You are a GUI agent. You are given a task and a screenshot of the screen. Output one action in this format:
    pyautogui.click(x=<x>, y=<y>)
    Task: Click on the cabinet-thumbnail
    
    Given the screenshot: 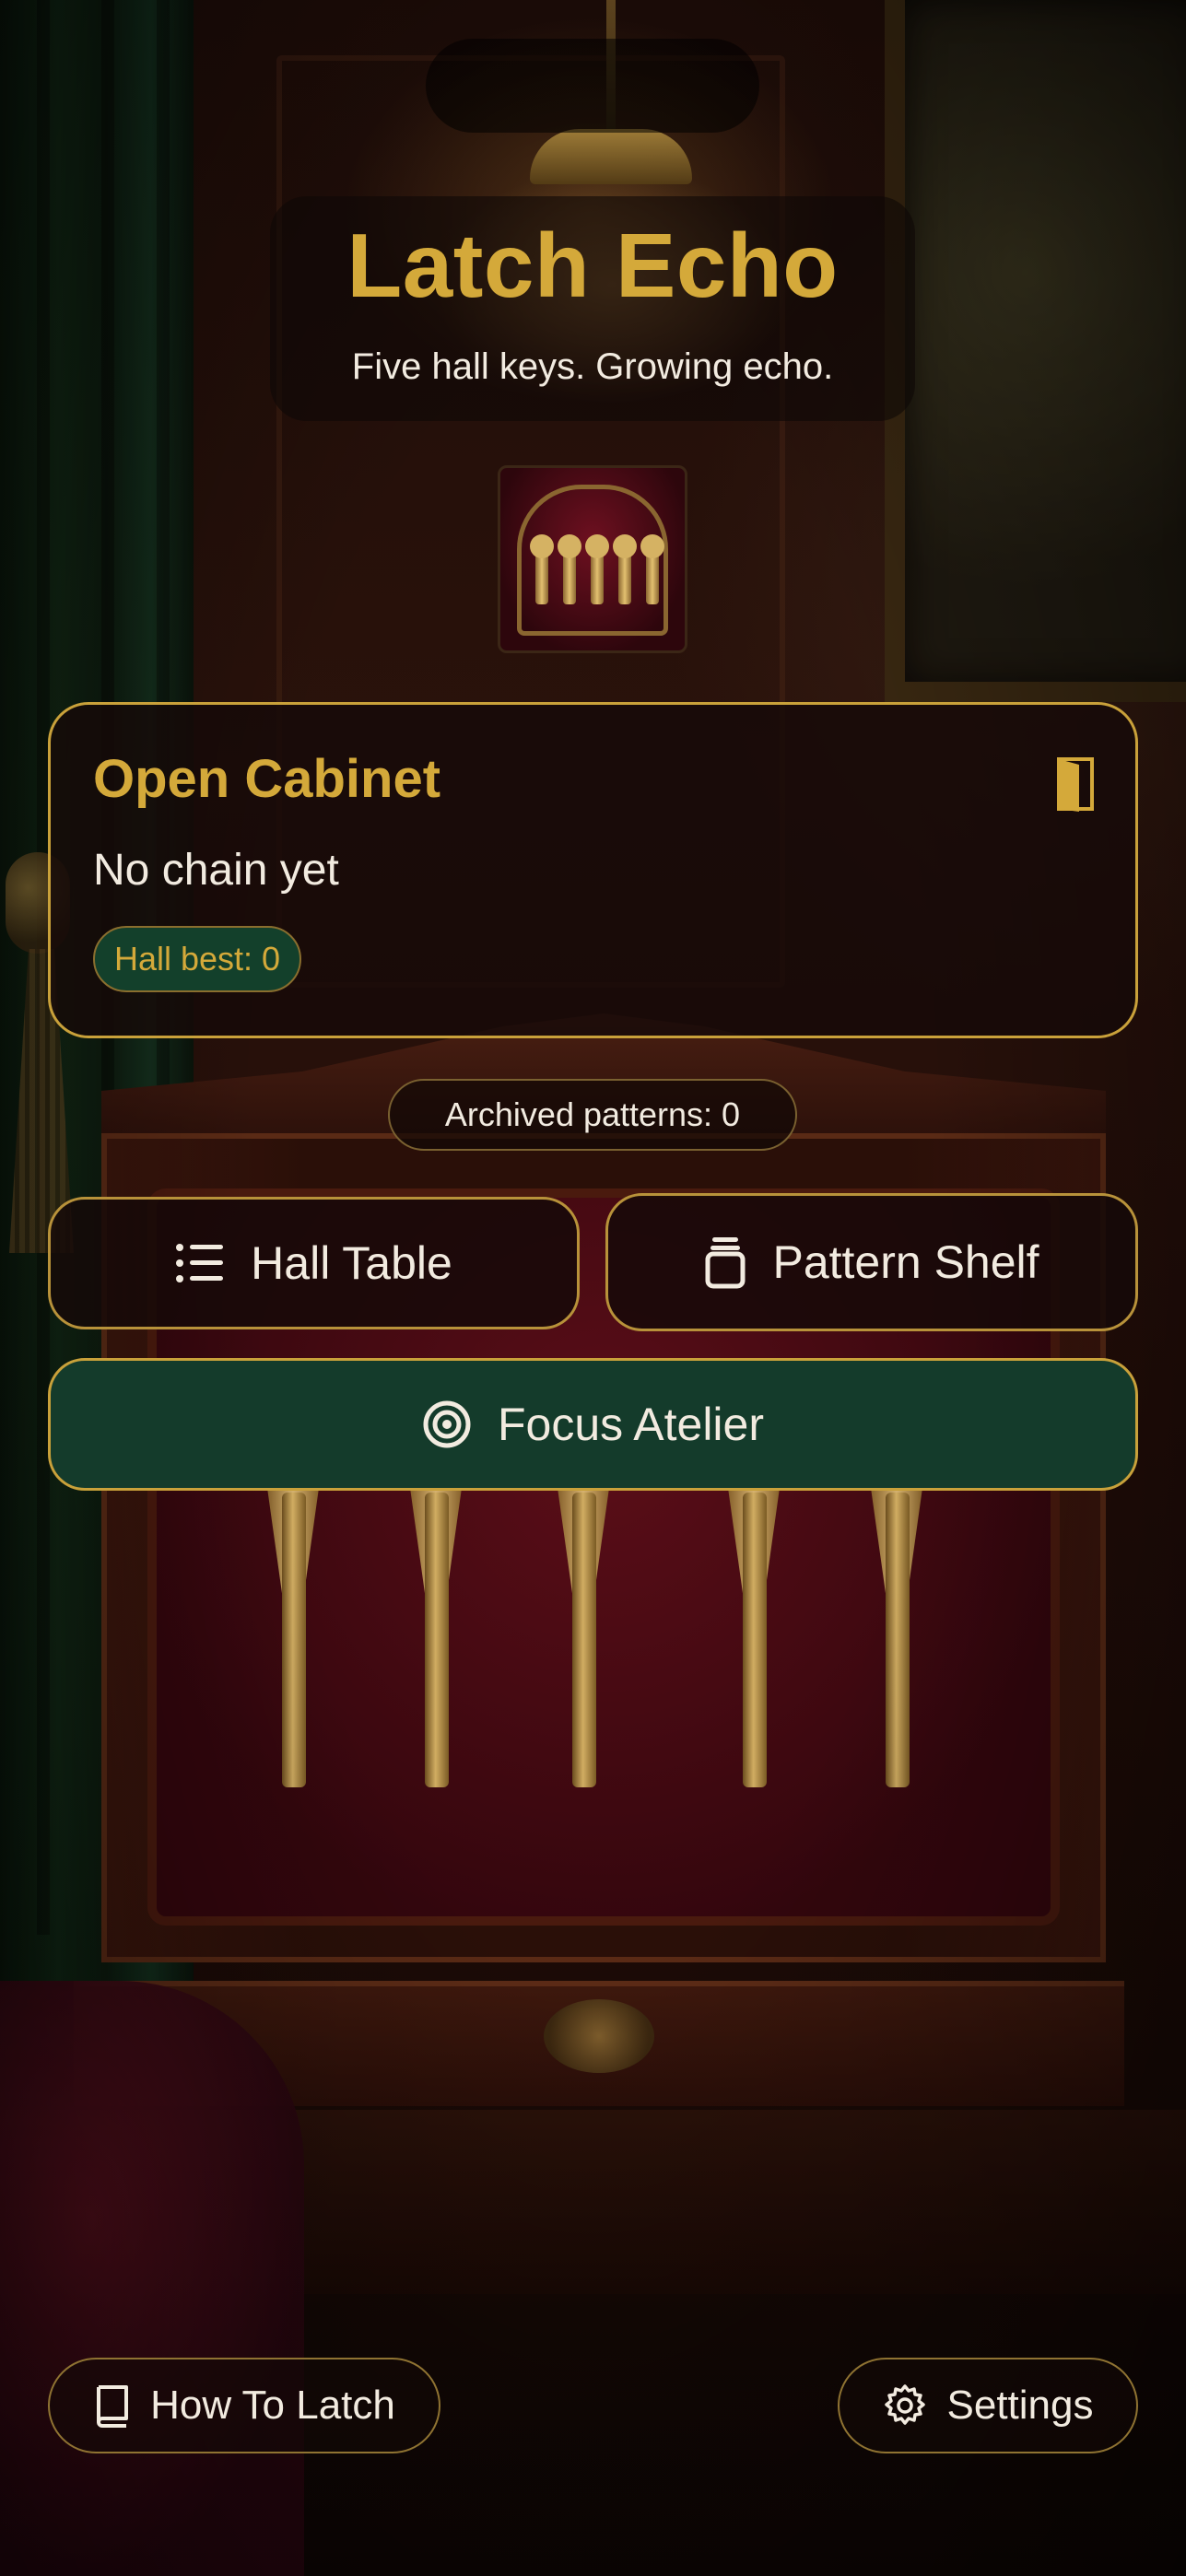 What is the action you would take?
    pyautogui.click(x=592, y=559)
    